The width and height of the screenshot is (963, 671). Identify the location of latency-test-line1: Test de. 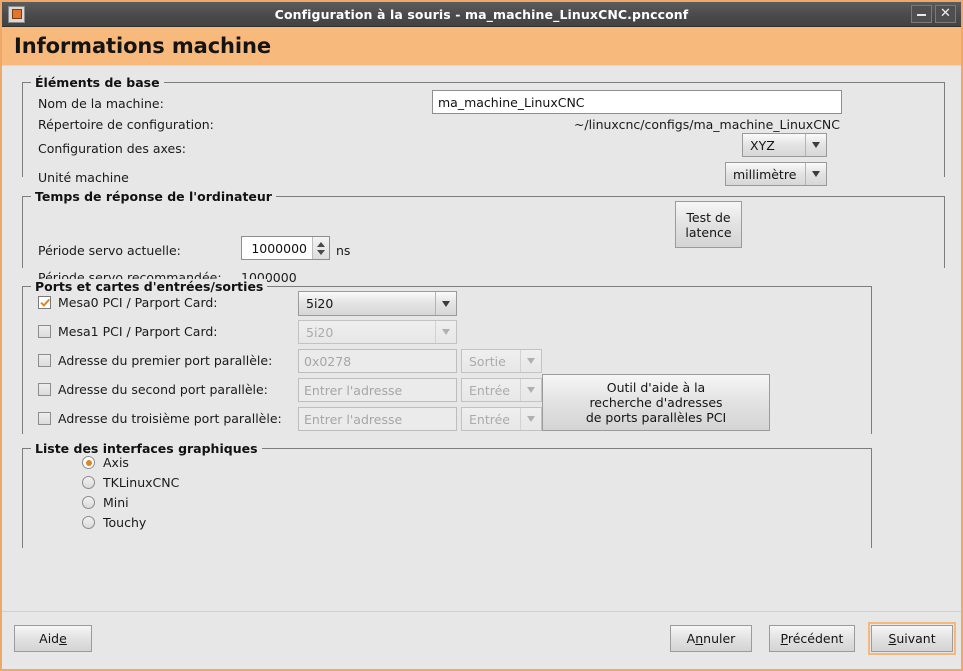
(708, 217).